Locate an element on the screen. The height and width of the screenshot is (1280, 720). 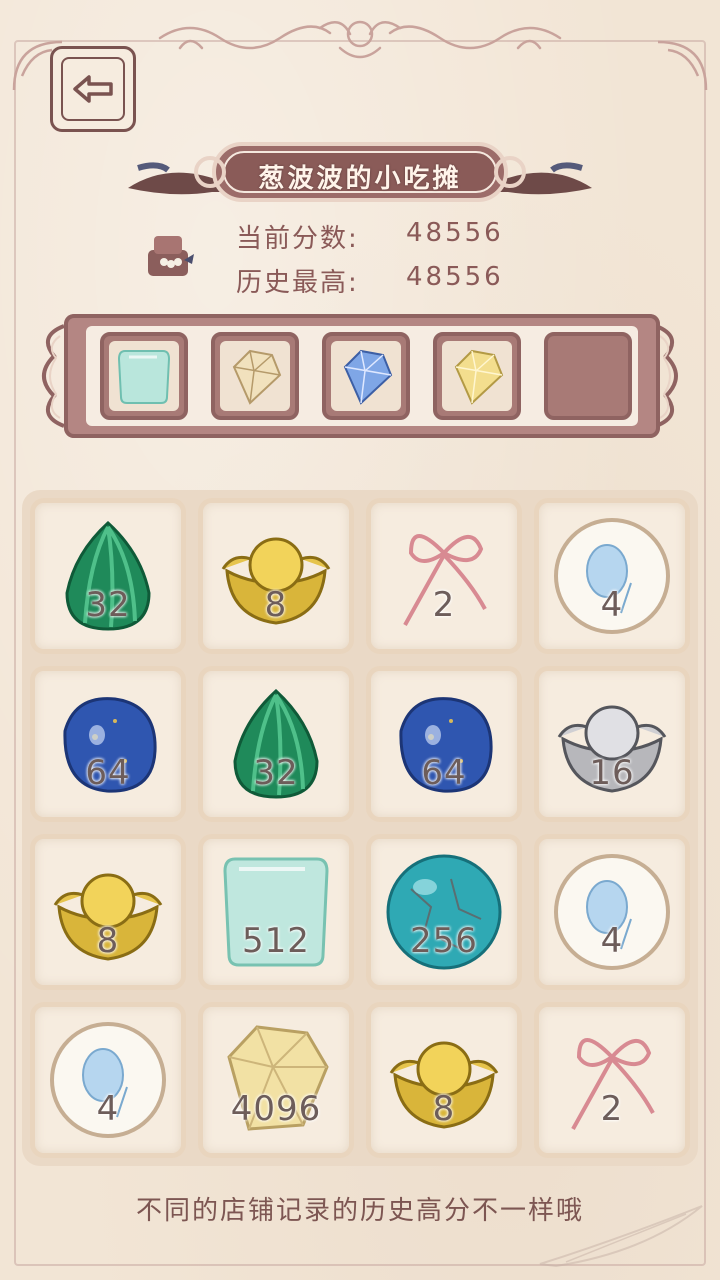
tile-value: 256 is located at coordinates (444, 941).